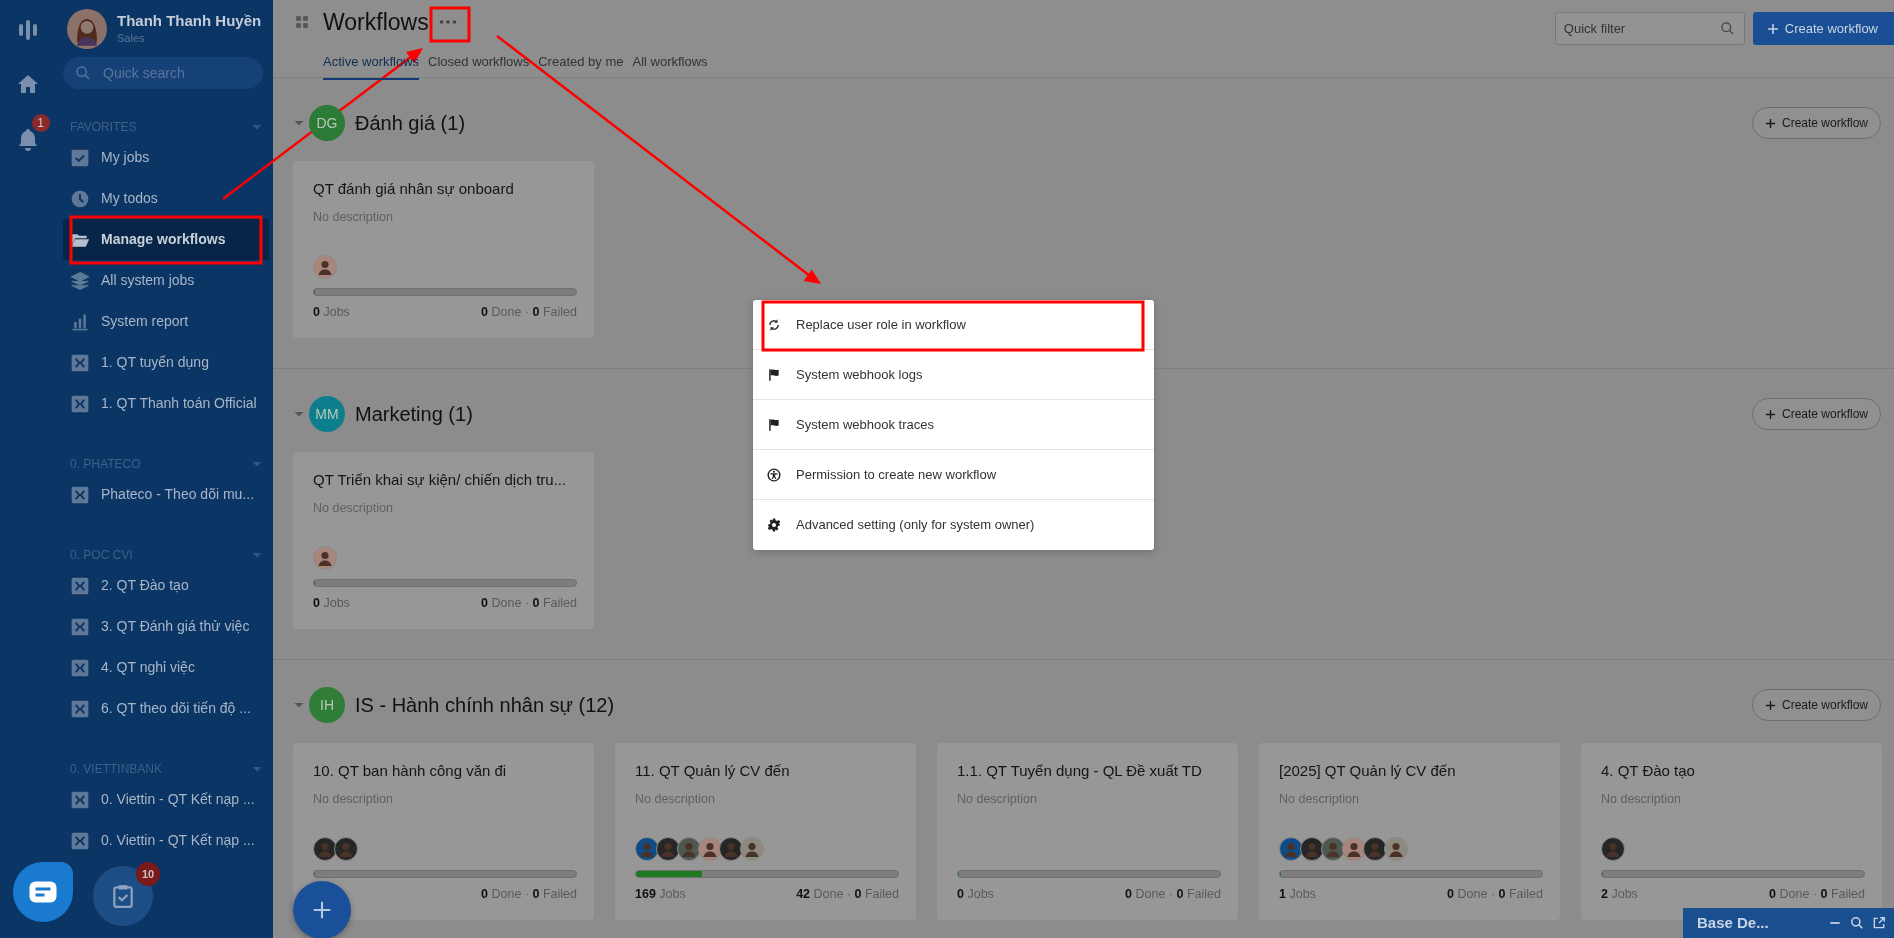 This screenshot has height=938, width=1894. What do you see at coordinates (327, 123) in the screenshot?
I see `group-avatar: DG` at bounding box center [327, 123].